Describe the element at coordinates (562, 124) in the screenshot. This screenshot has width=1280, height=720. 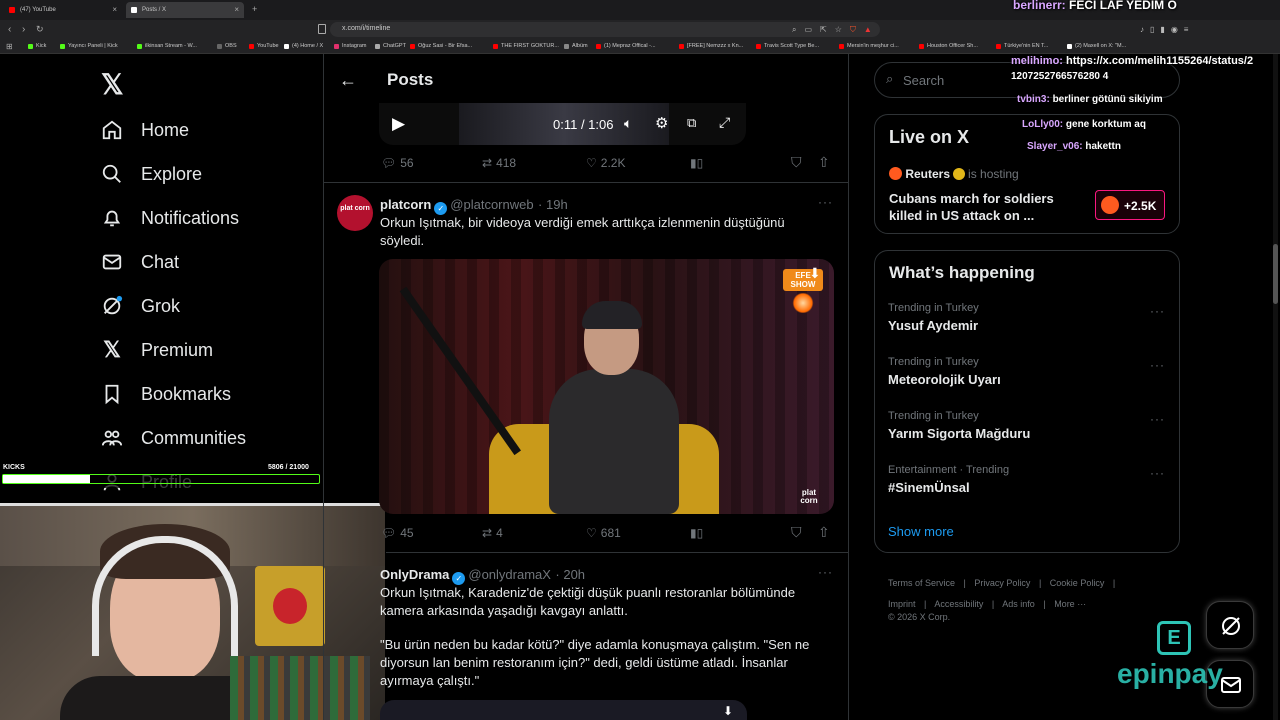
I see `video-player: ▶ 0:11 / 1:06 🔈︎ ⚙ ⧉ ⤢` at that location.